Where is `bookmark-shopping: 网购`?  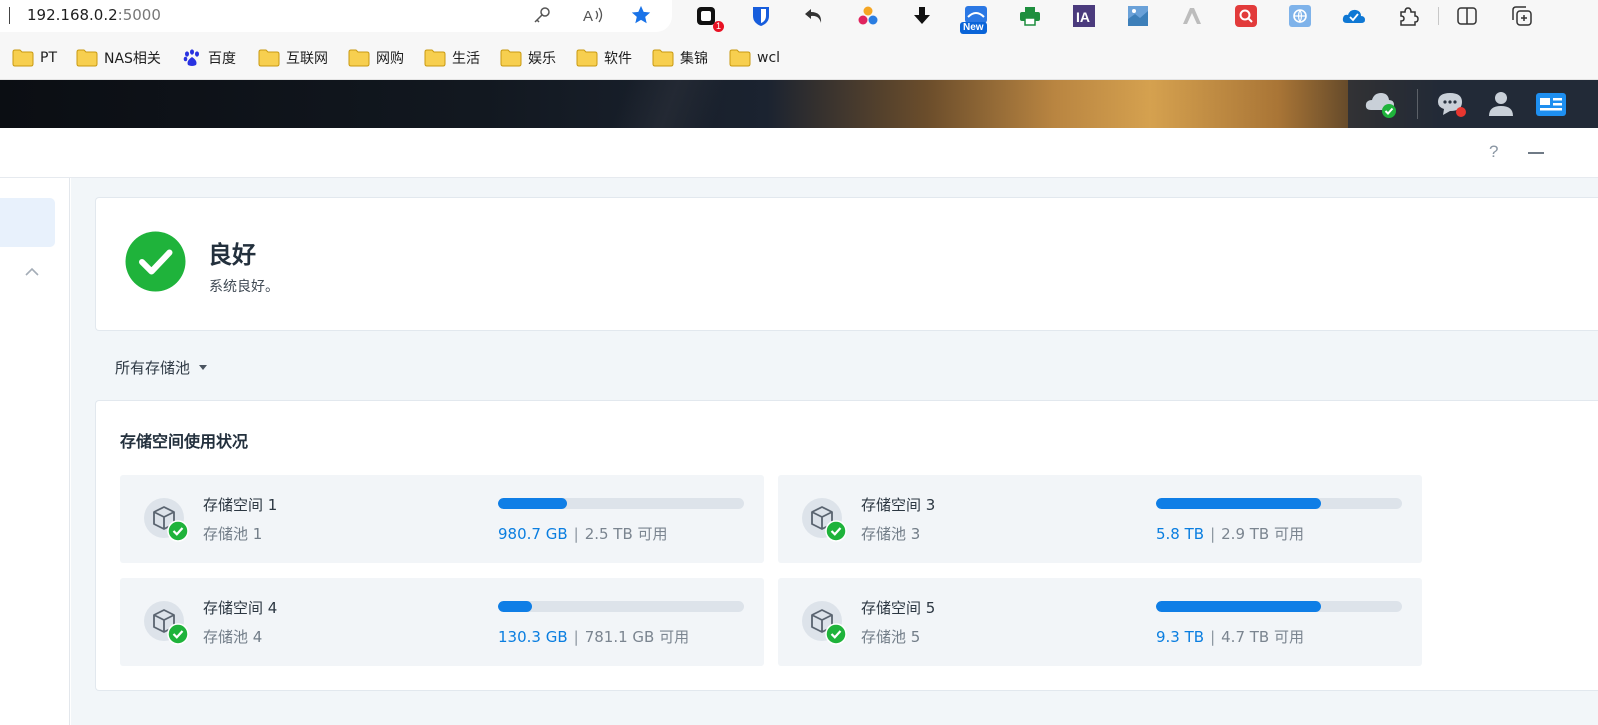
bookmark-shopping: 网购 is located at coordinates (376, 58).